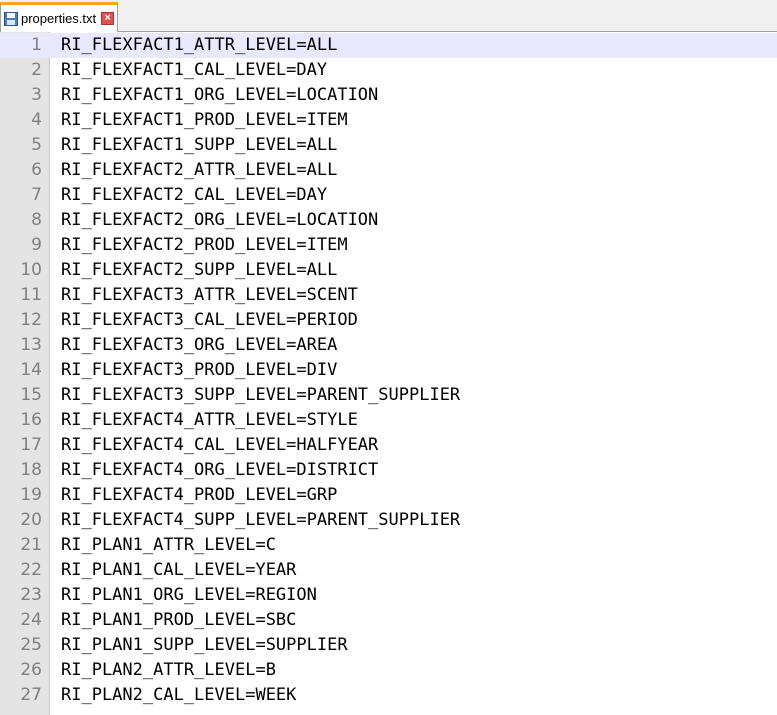 This screenshot has height=715, width=777. What do you see at coordinates (36, 120) in the screenshot?
I see `line-number: 4` at bounding box center [36, 120].